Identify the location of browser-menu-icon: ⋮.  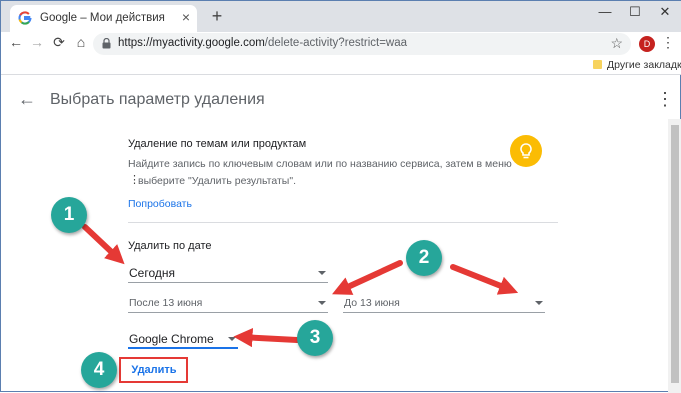
(668, 42).